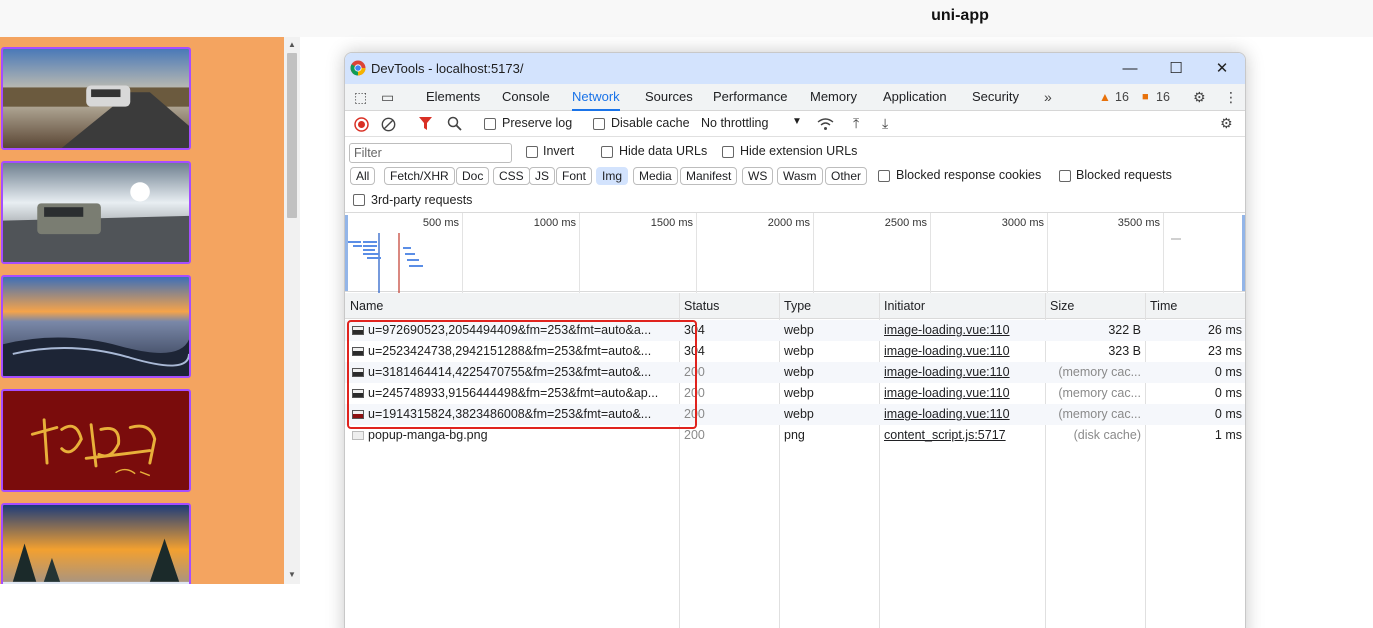 The height and width of the screenshot is (628, 1373). Describe the element at coordinates (758, 176) in the screenshot. I see `type-pill-ws: WS` at that location.